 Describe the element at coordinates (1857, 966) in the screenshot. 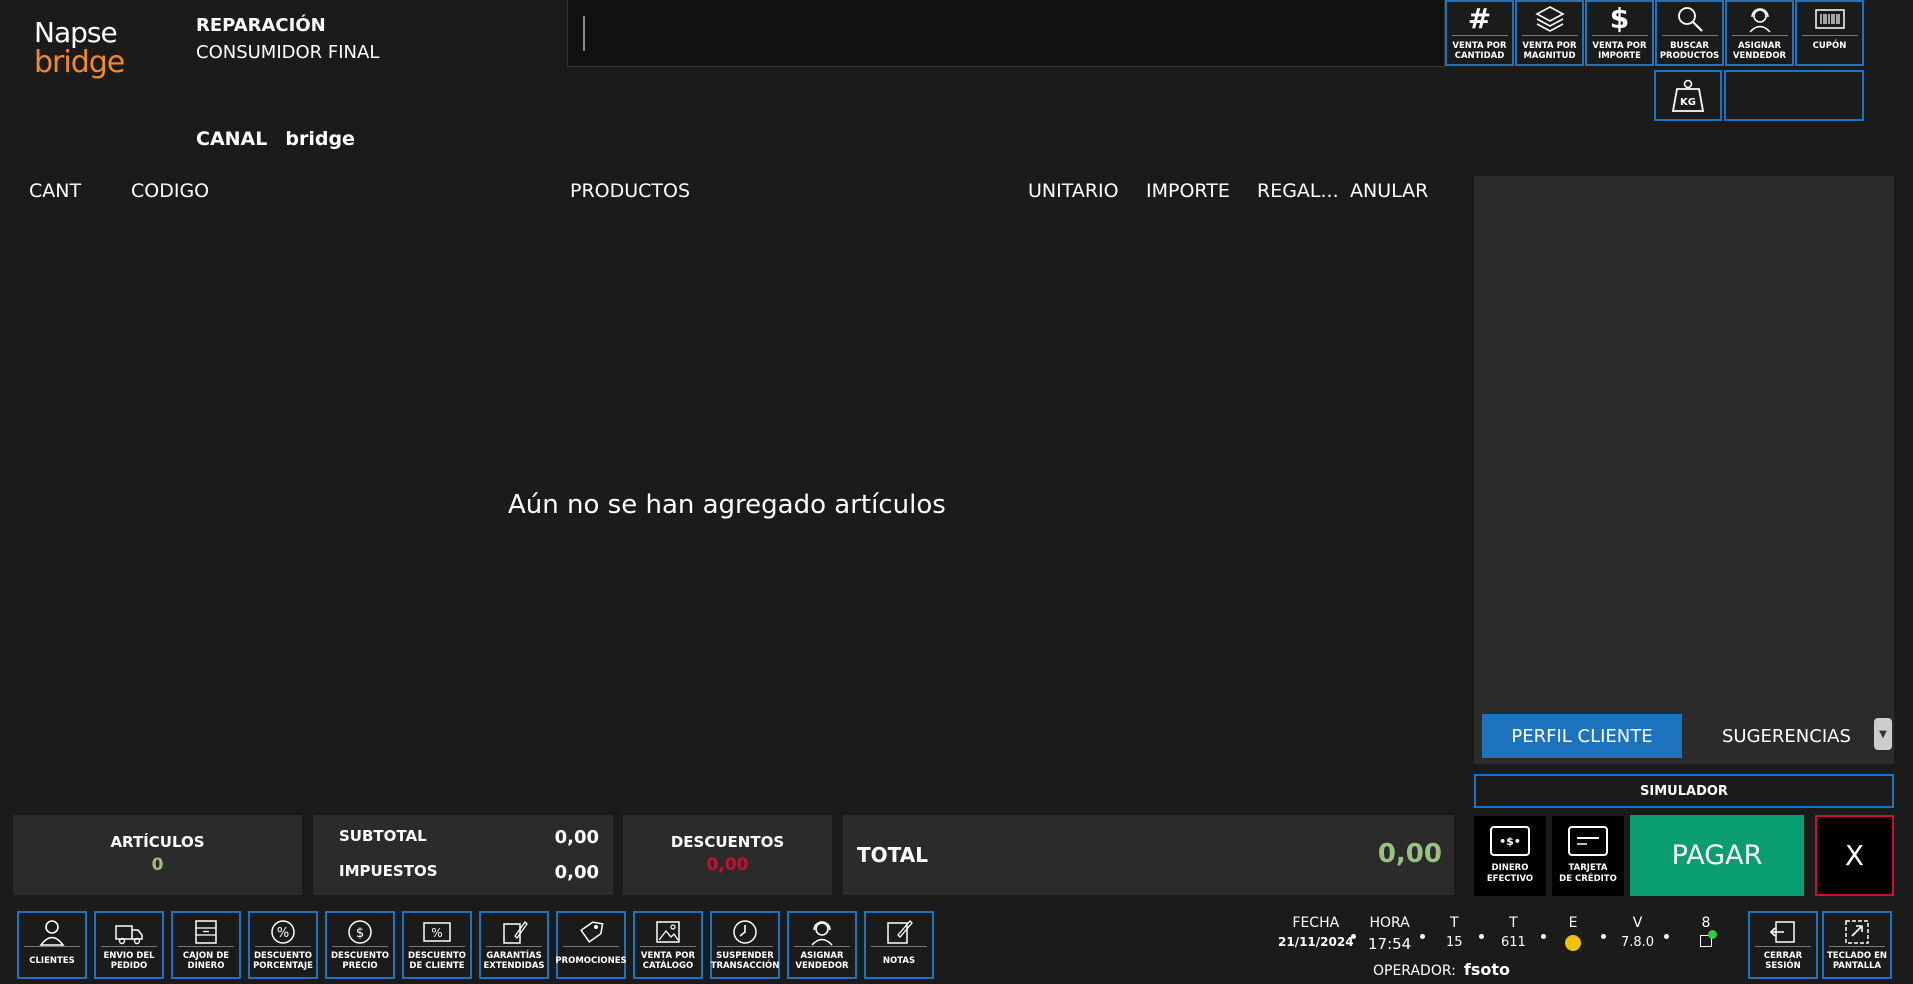

I see `btn-label: PANTALLA` at that location.